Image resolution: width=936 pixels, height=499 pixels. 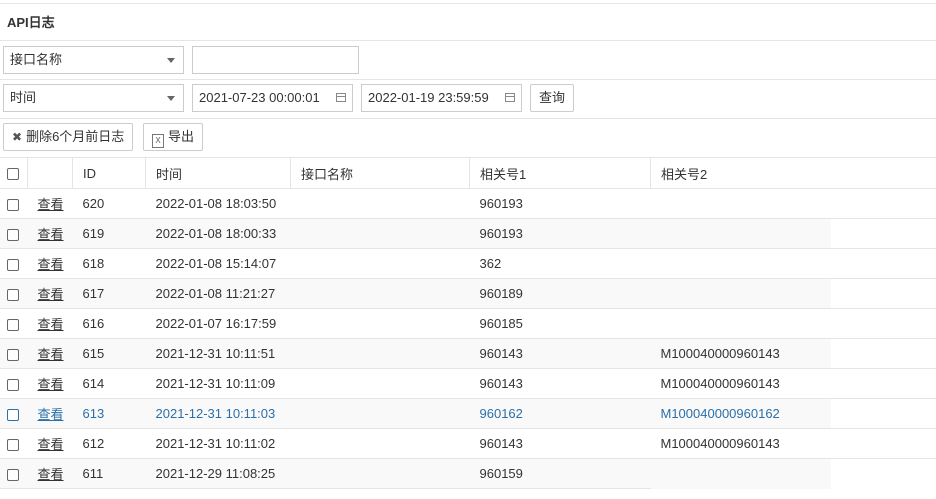 What do you see at coordinates (109, 203) in the screenshot?
I see `cell-id: 620` at bounding box center [109, 203].